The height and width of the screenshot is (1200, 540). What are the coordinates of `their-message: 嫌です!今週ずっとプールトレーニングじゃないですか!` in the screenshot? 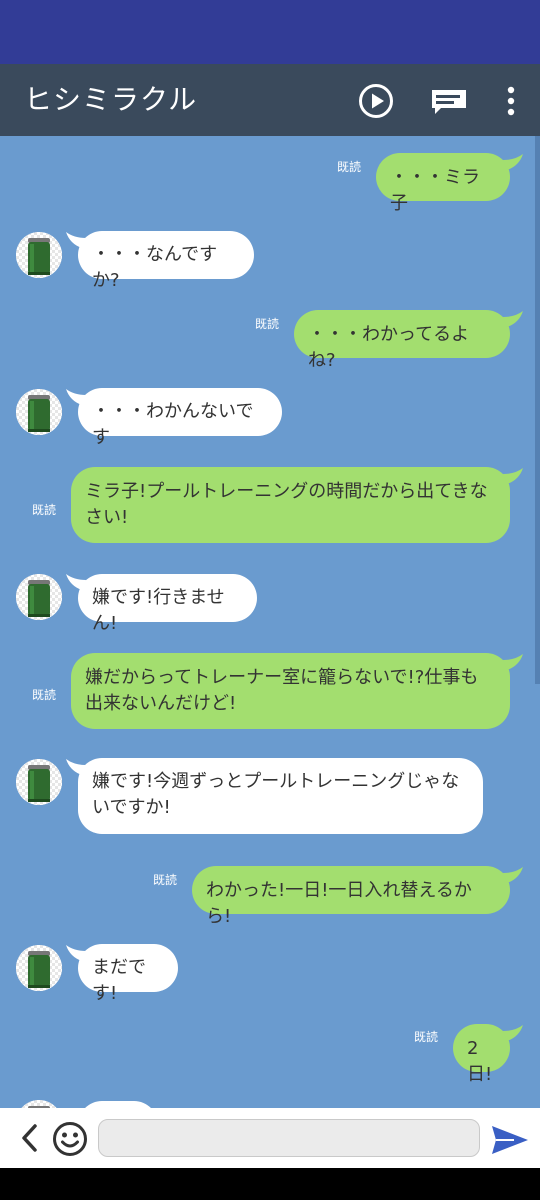 It's located at (280, 796).